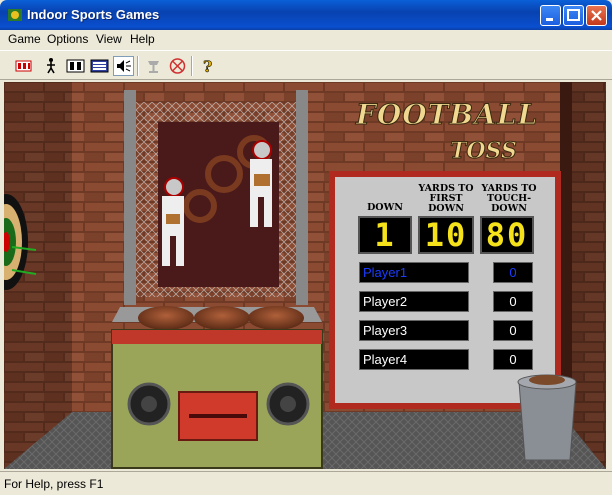 This screenshot has height=495, width=612. Describe the element at coordinates (446, 198) in the screenshot. I see `header-yards-first: YARDS TO FIRST DOWN` at that location.